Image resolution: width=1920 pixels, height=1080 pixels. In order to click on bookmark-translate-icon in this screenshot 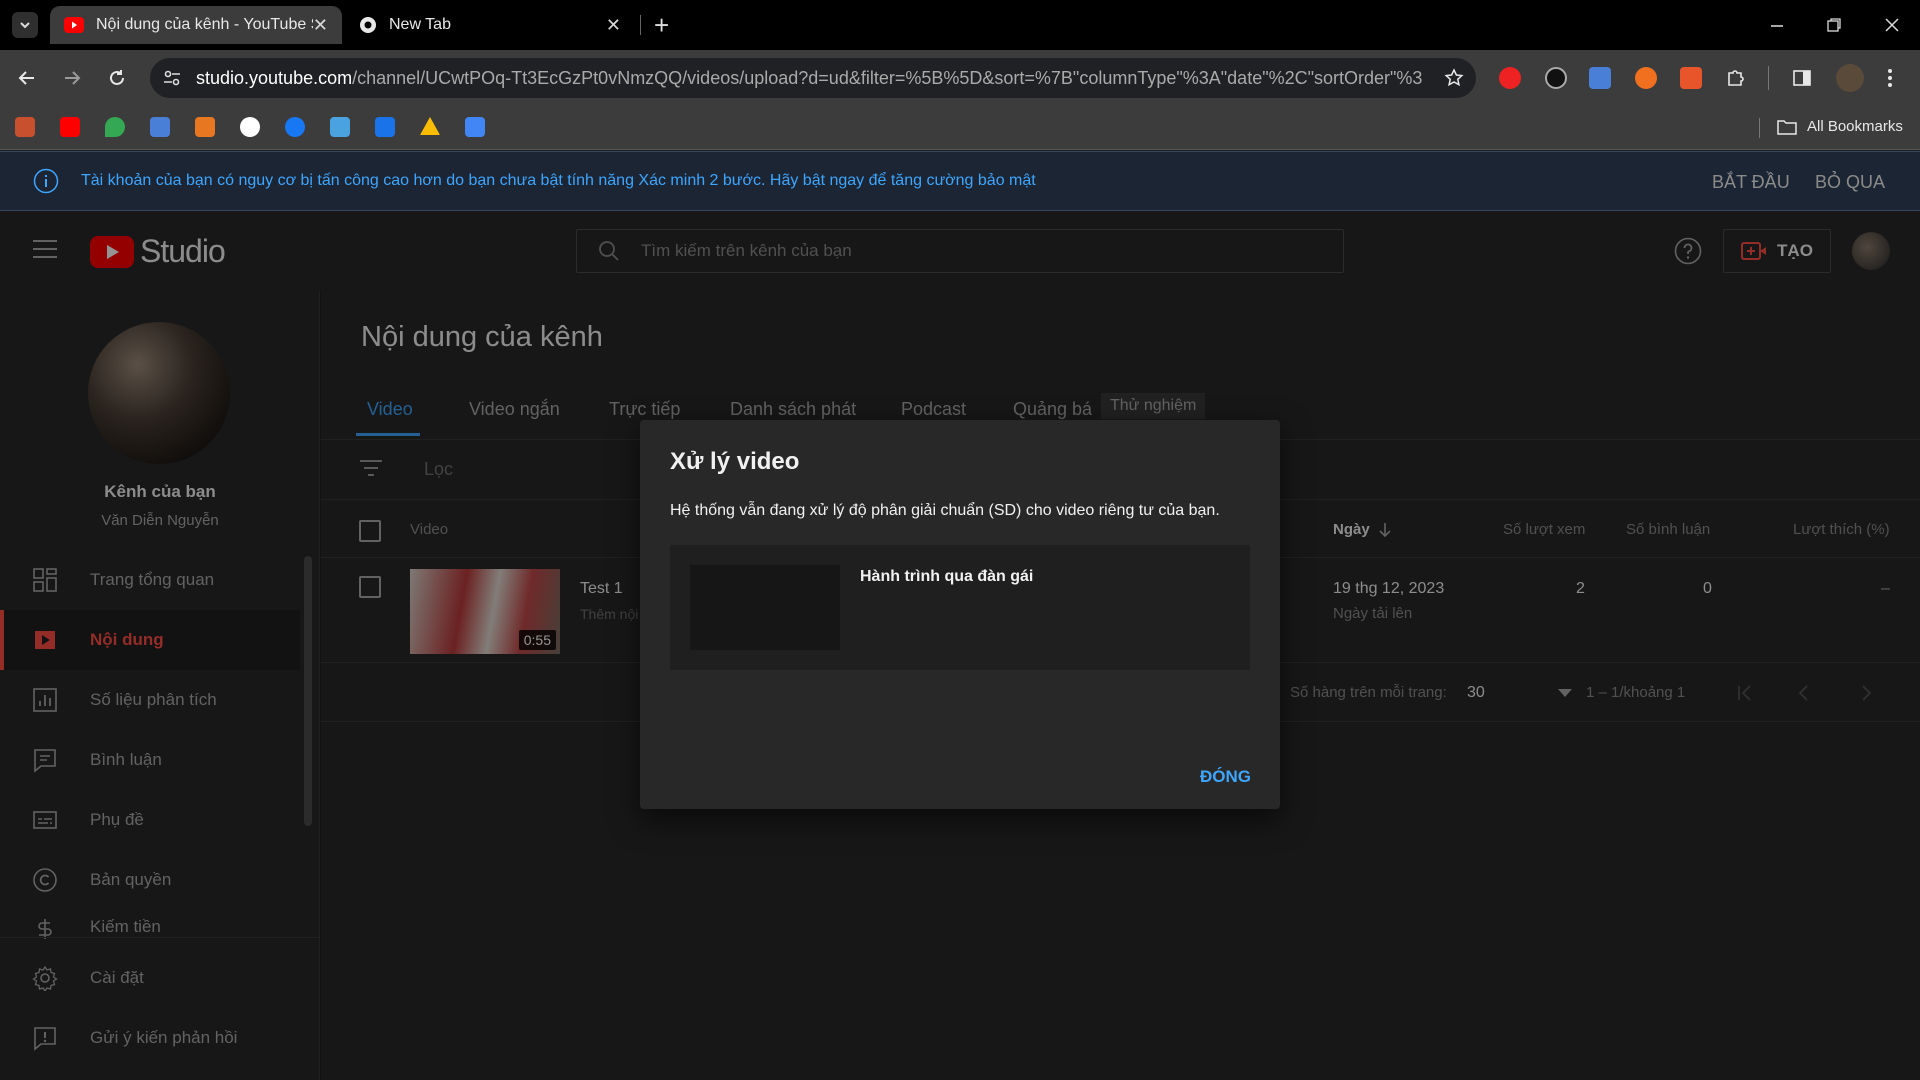, I will do `click(160, 127)`.